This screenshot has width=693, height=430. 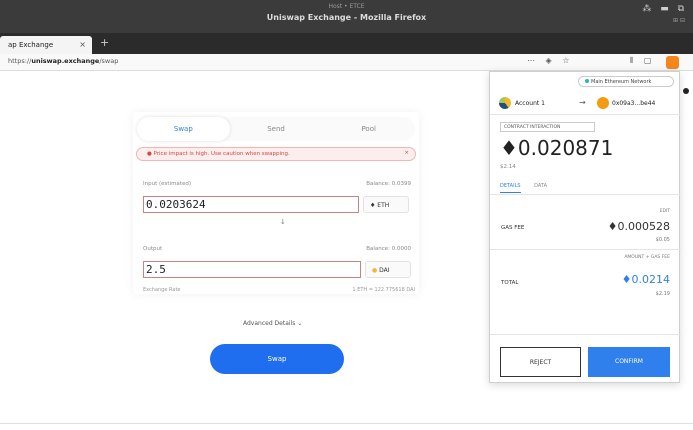 I want to click on window-host: Host • ETCE, so click(x=346, y=6).